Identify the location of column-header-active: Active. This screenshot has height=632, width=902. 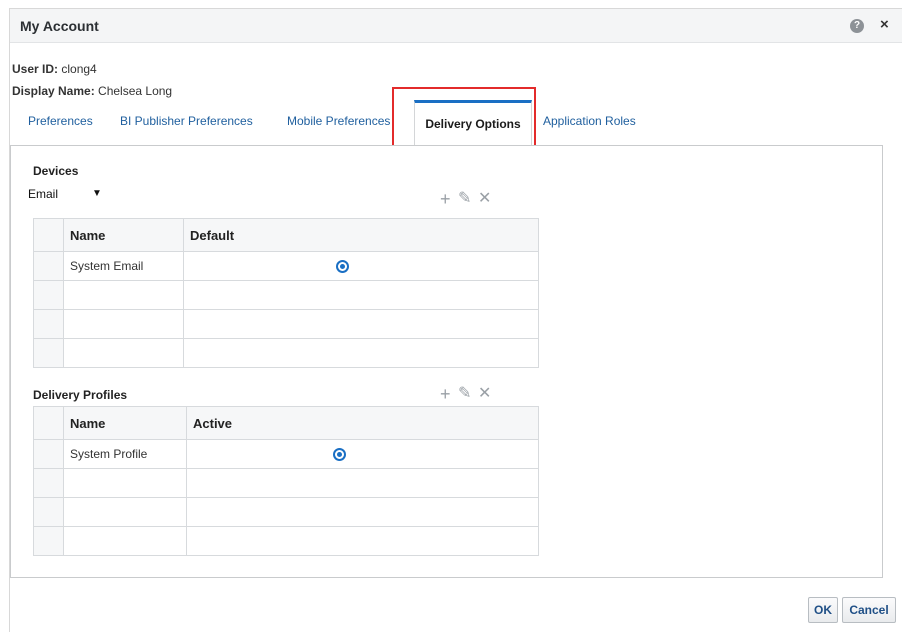
(362, 423).